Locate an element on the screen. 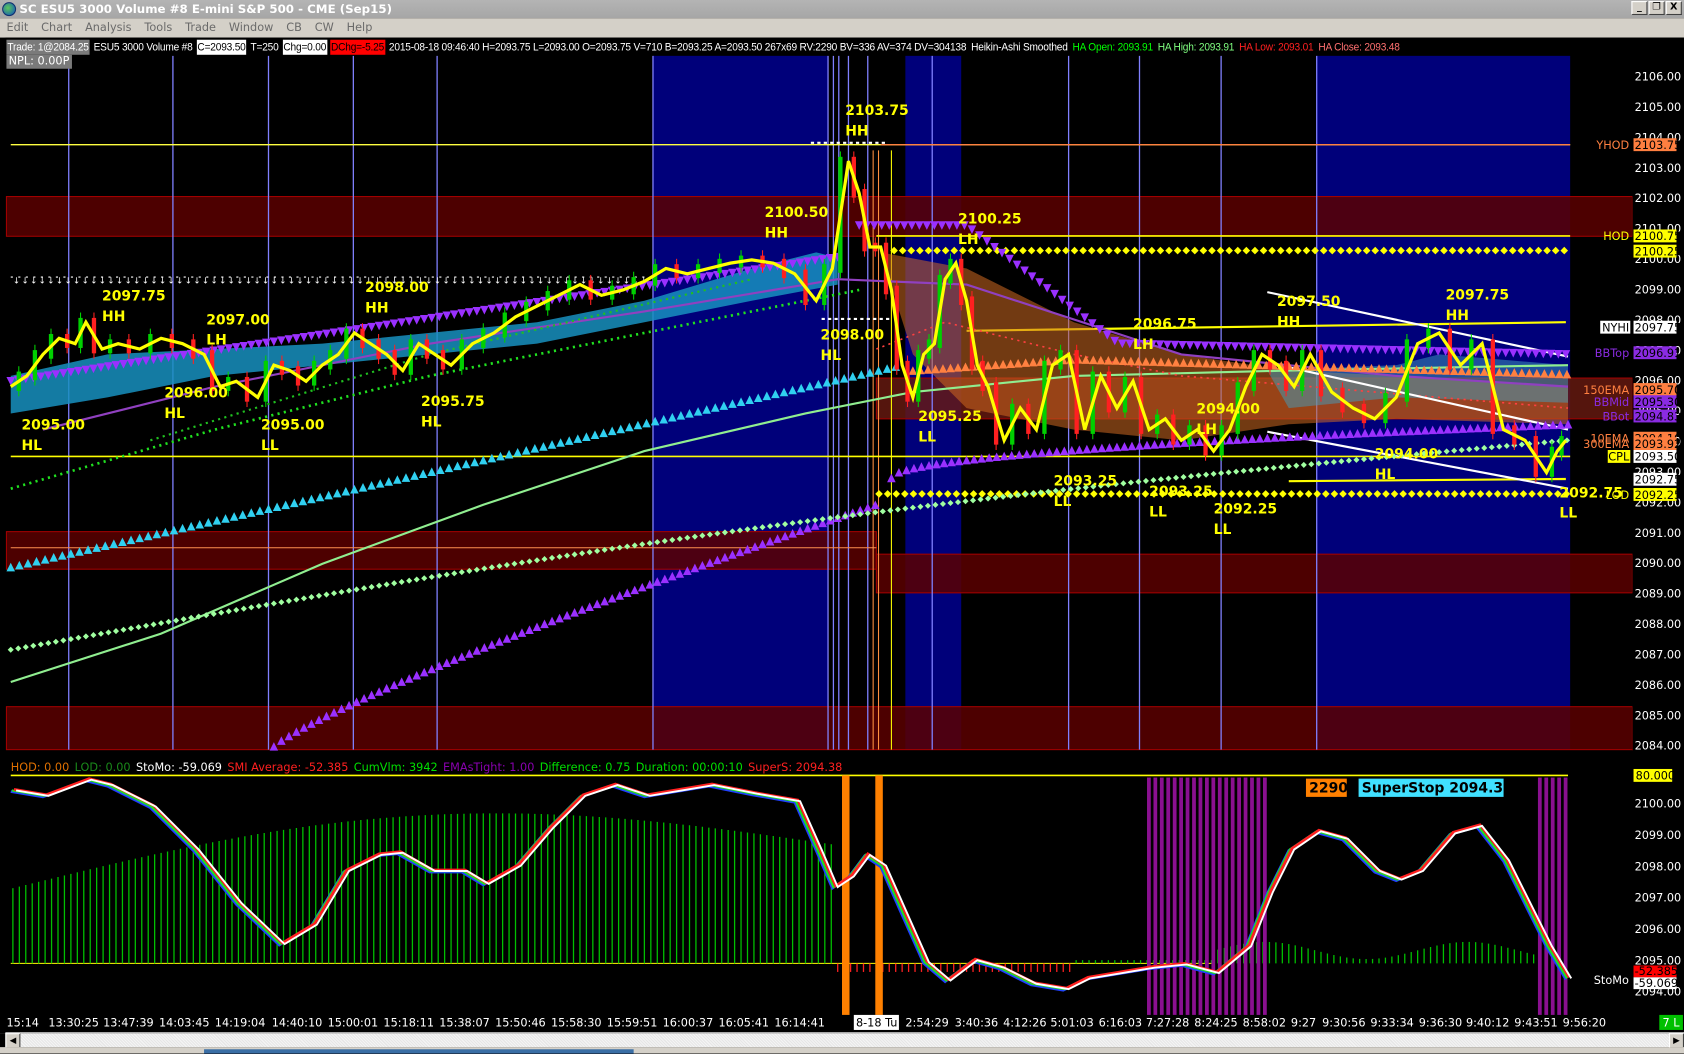  price-marker-name: YHOD is located at coordinates (1612, 145).